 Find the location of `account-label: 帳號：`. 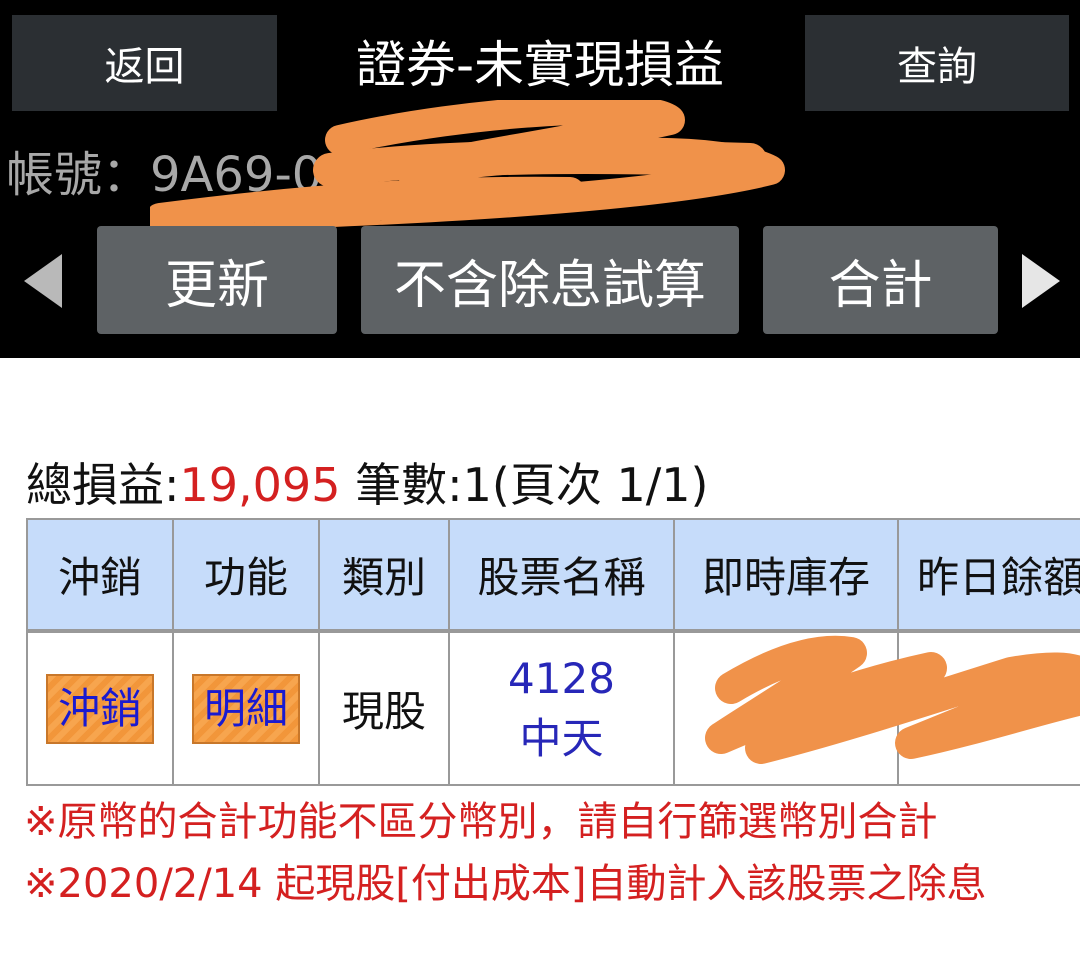

account-label: 帳號： is located at coordinates (78, 175).